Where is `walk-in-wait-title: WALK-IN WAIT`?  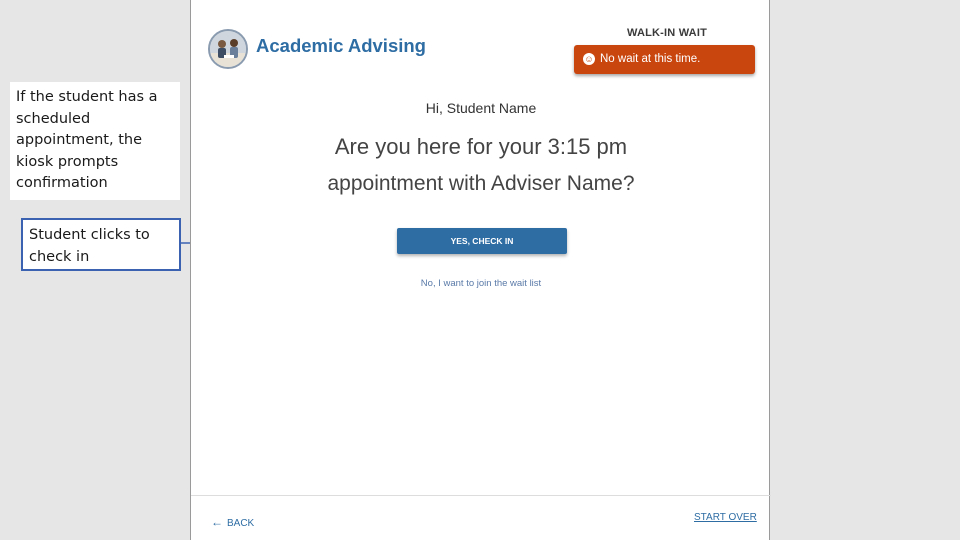
walk-in-wait-title: WALK-IN WAIT is located at coordinates (667, 33).